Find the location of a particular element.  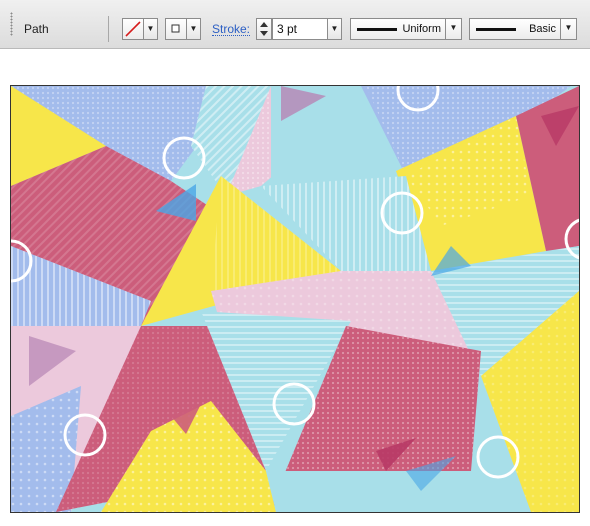

stroke-weight-dropdown-button: ▼ is located at coordinates (334, 29).